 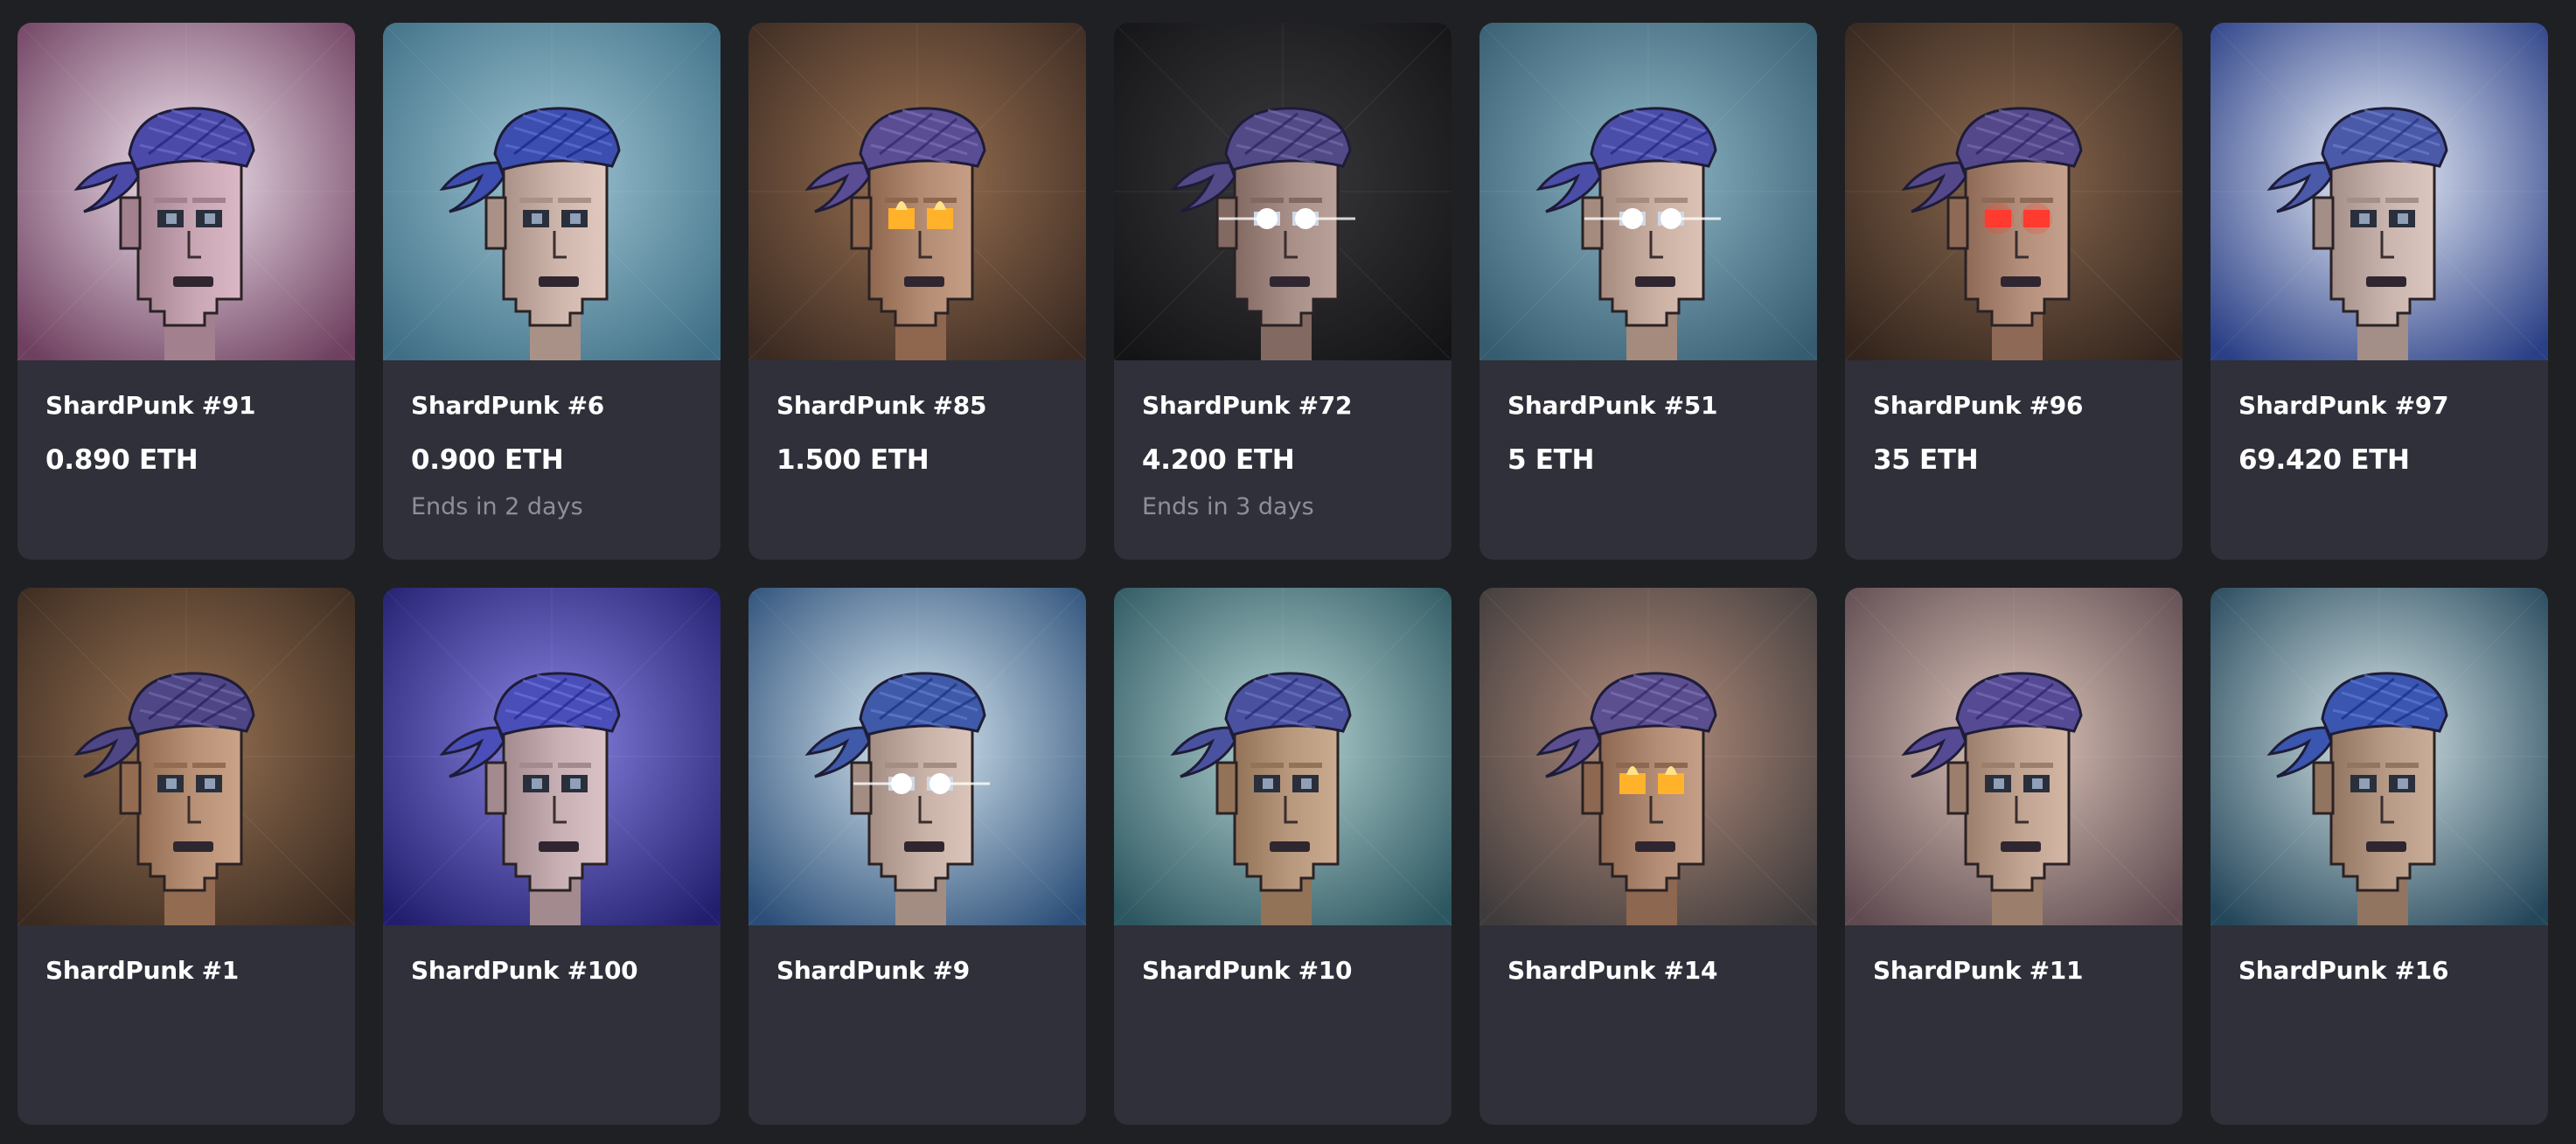 What do you see at coordinates (881, 405) in the screenshot?
I see `nft-name: ShardPunk #85` at bounding box center [881, 405].